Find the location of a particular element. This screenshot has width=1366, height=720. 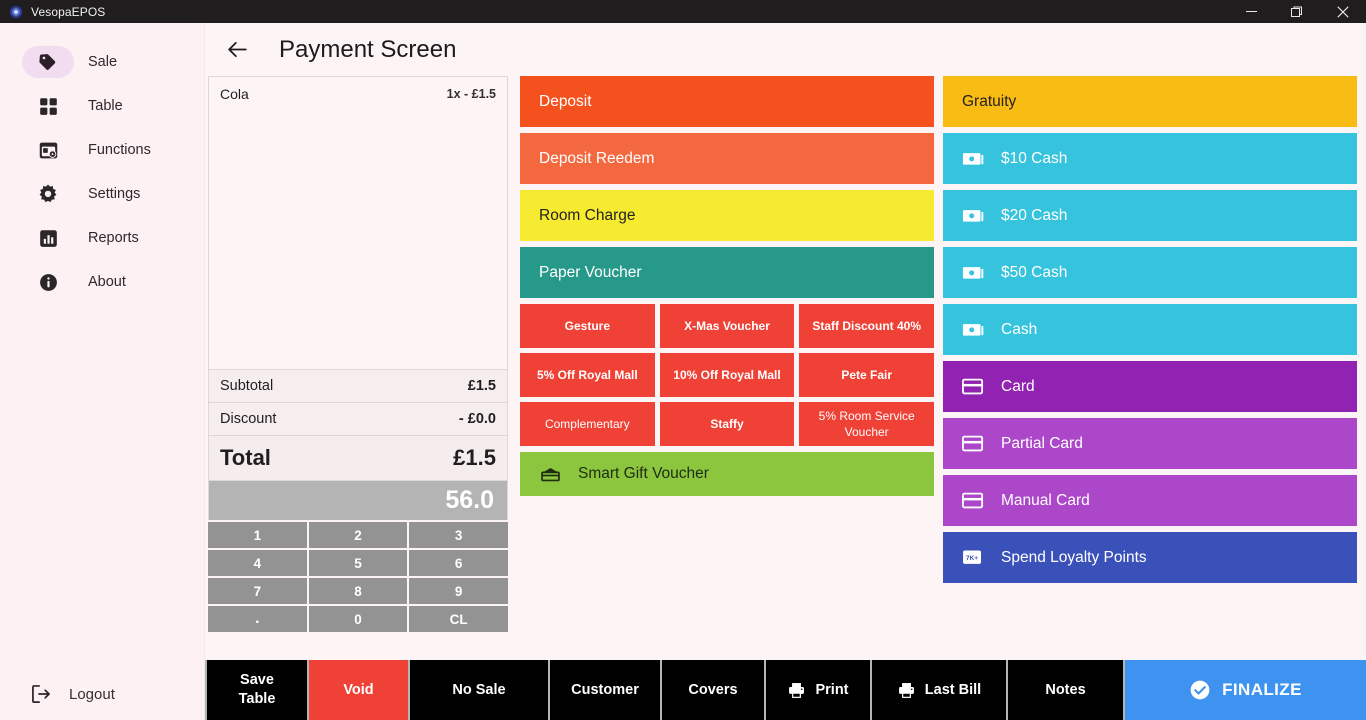

covers-button: Covers is located at coordinates (713, 690).